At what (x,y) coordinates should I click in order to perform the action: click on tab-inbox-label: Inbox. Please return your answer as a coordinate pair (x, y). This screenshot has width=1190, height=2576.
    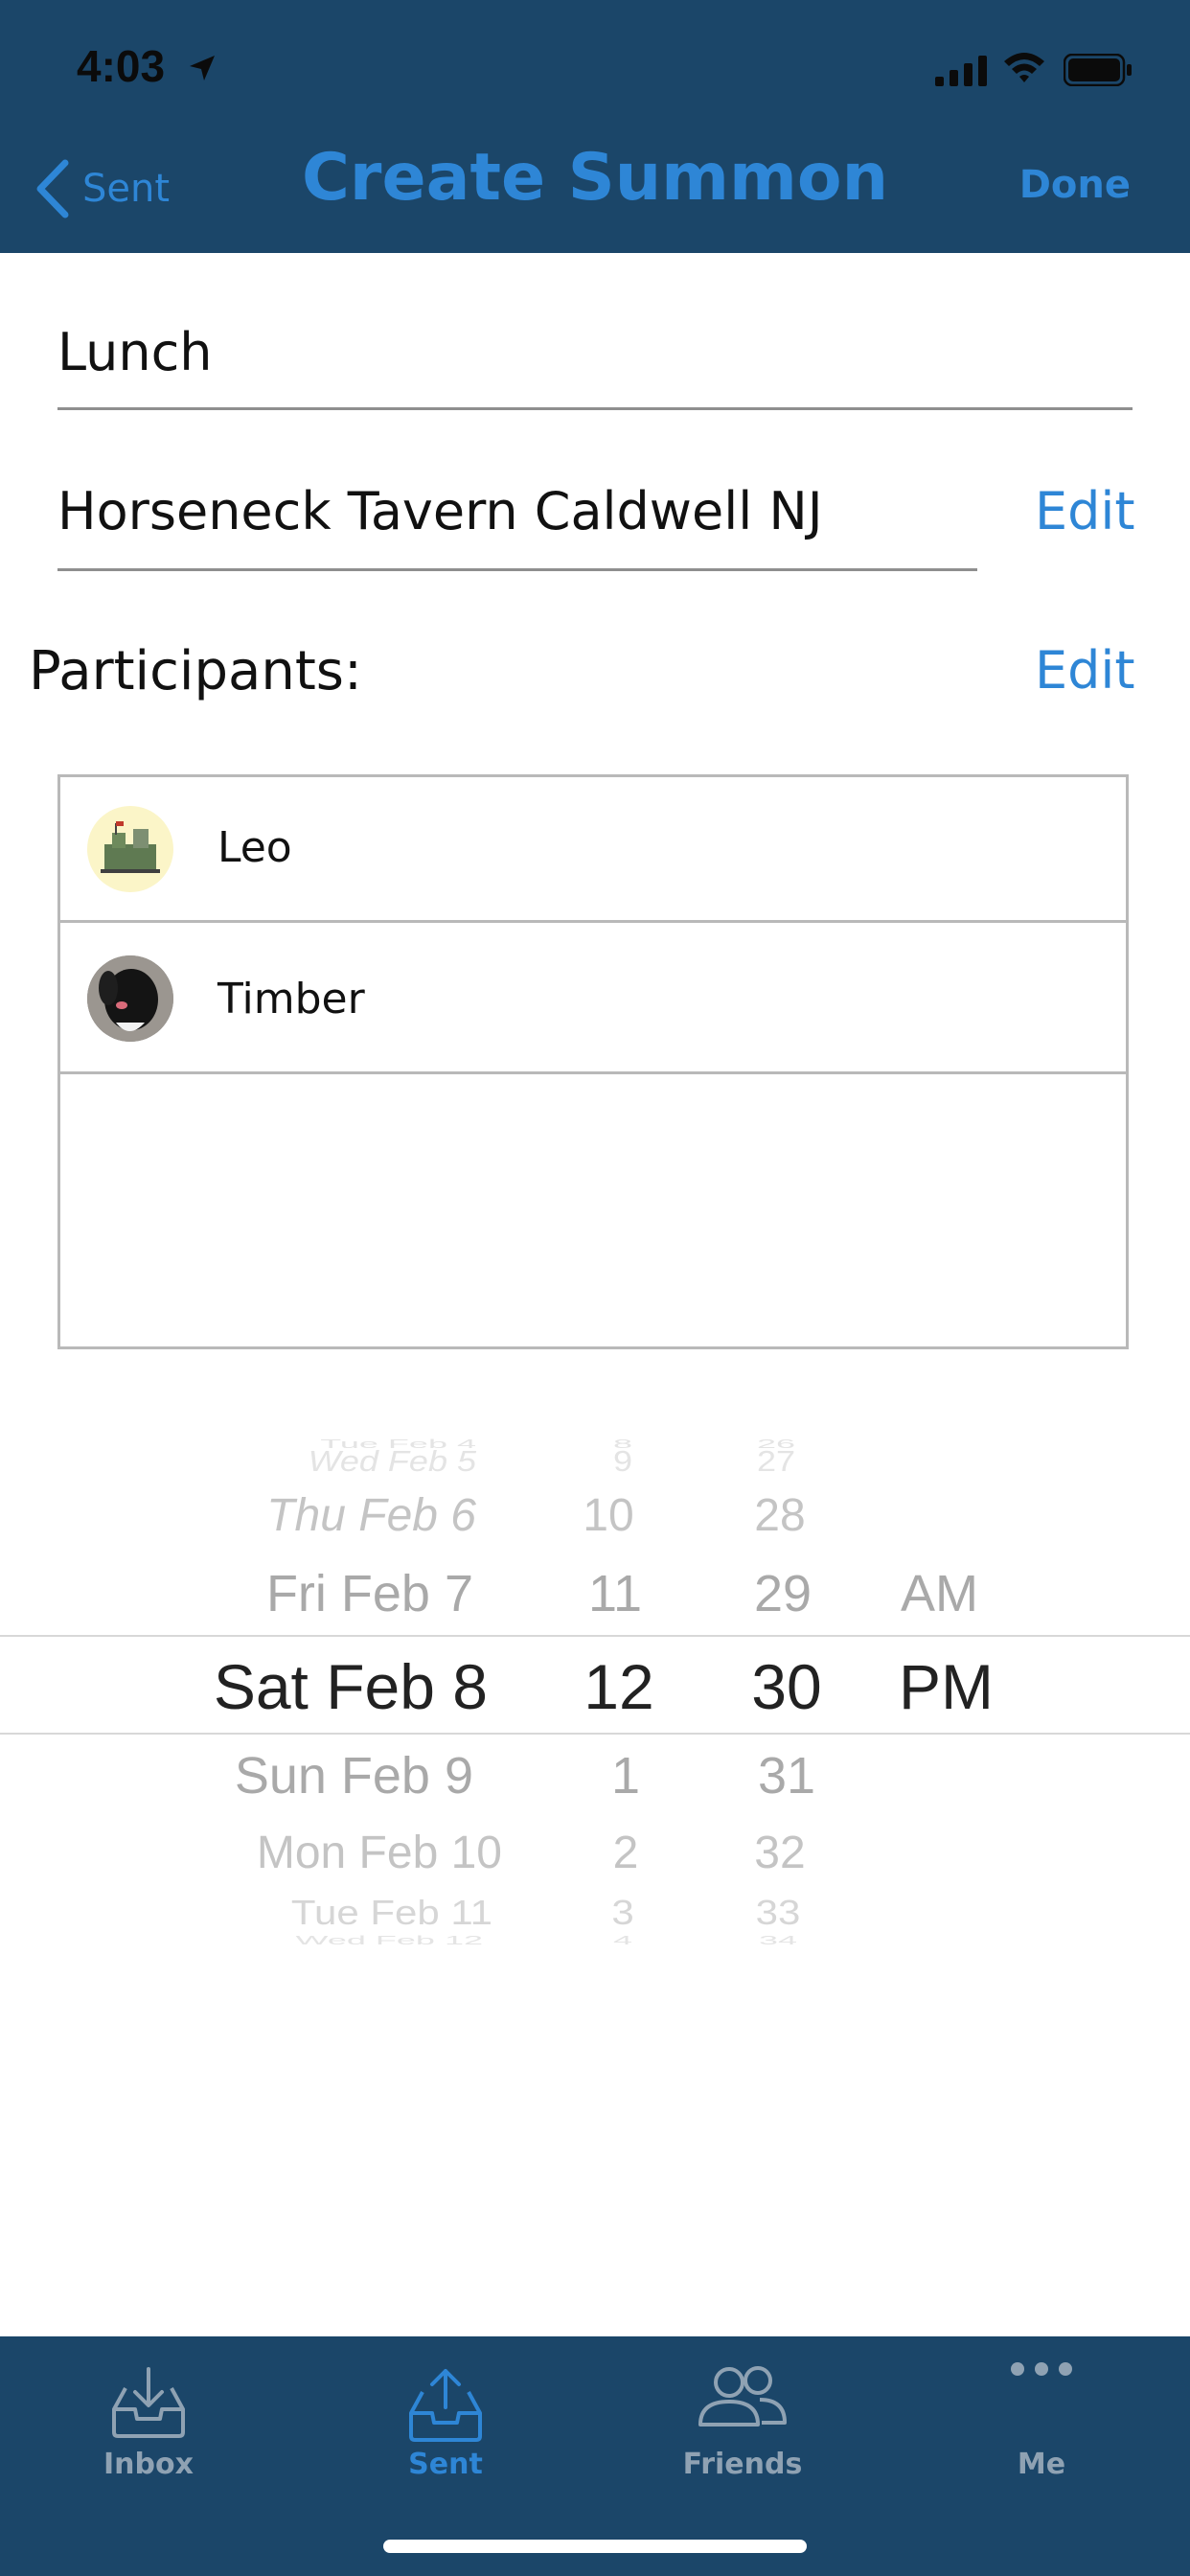
    Looking at the image, I should click on (148, 2464).